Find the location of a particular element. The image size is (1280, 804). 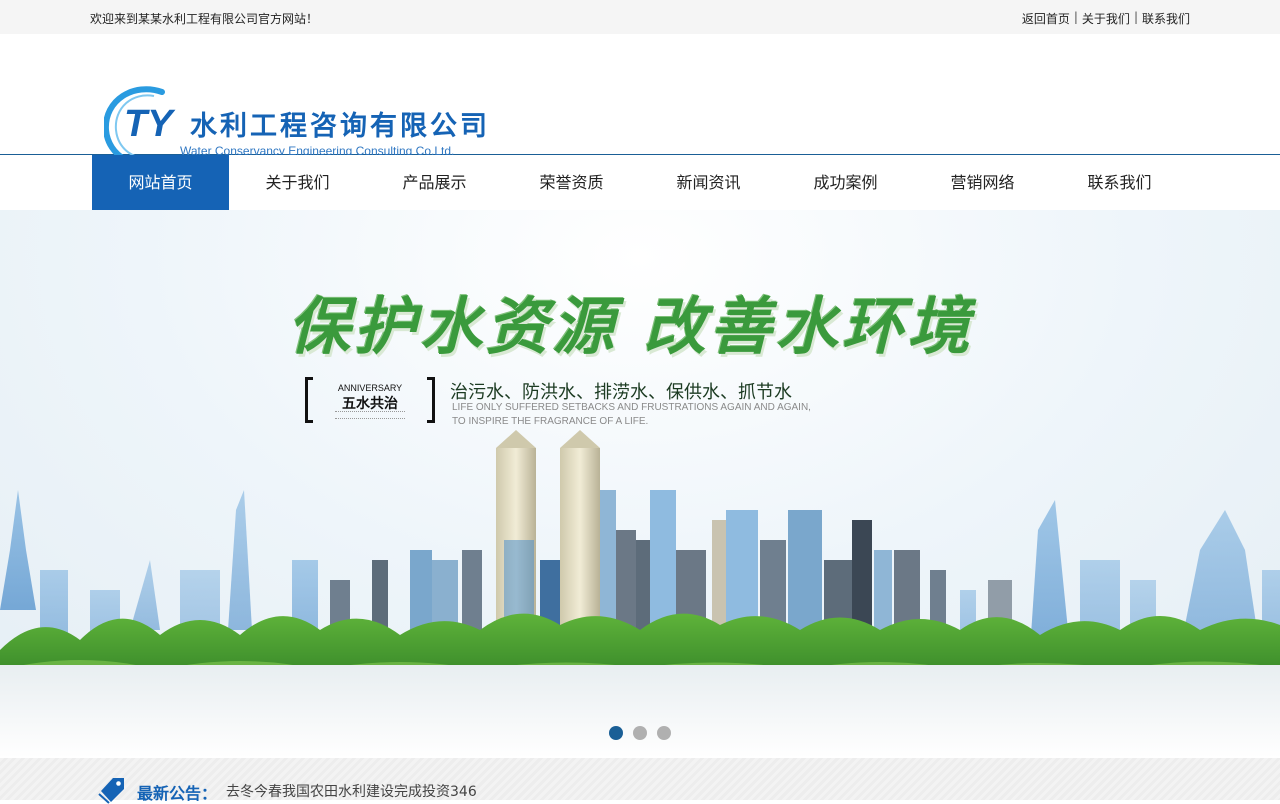

badge-box: ANNIVERSARY 五水共治 is located at coordinates (370, 400).